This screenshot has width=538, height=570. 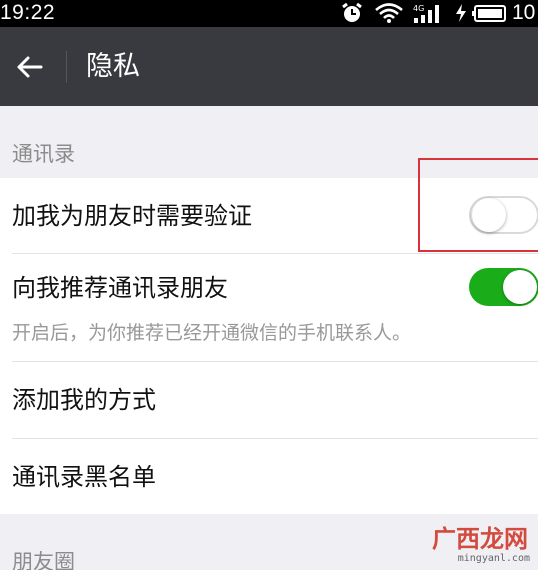 I want to click on contacts-blacklist-label: 通讯录黑名单, so click(x=84, y=477).